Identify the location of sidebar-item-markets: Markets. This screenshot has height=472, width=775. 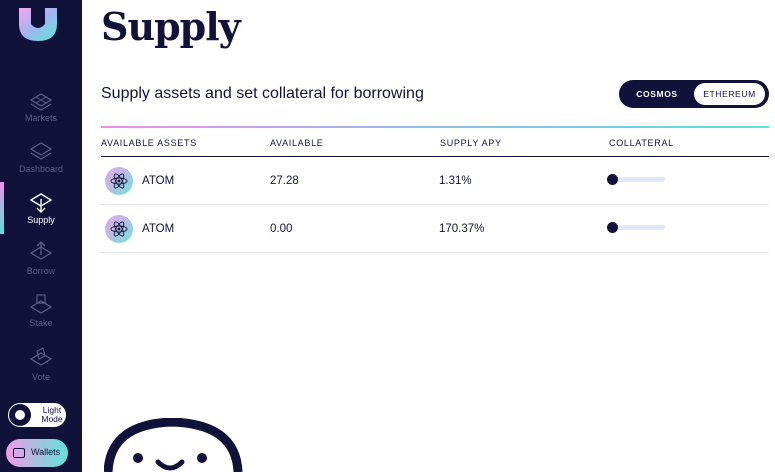
(41, 113).